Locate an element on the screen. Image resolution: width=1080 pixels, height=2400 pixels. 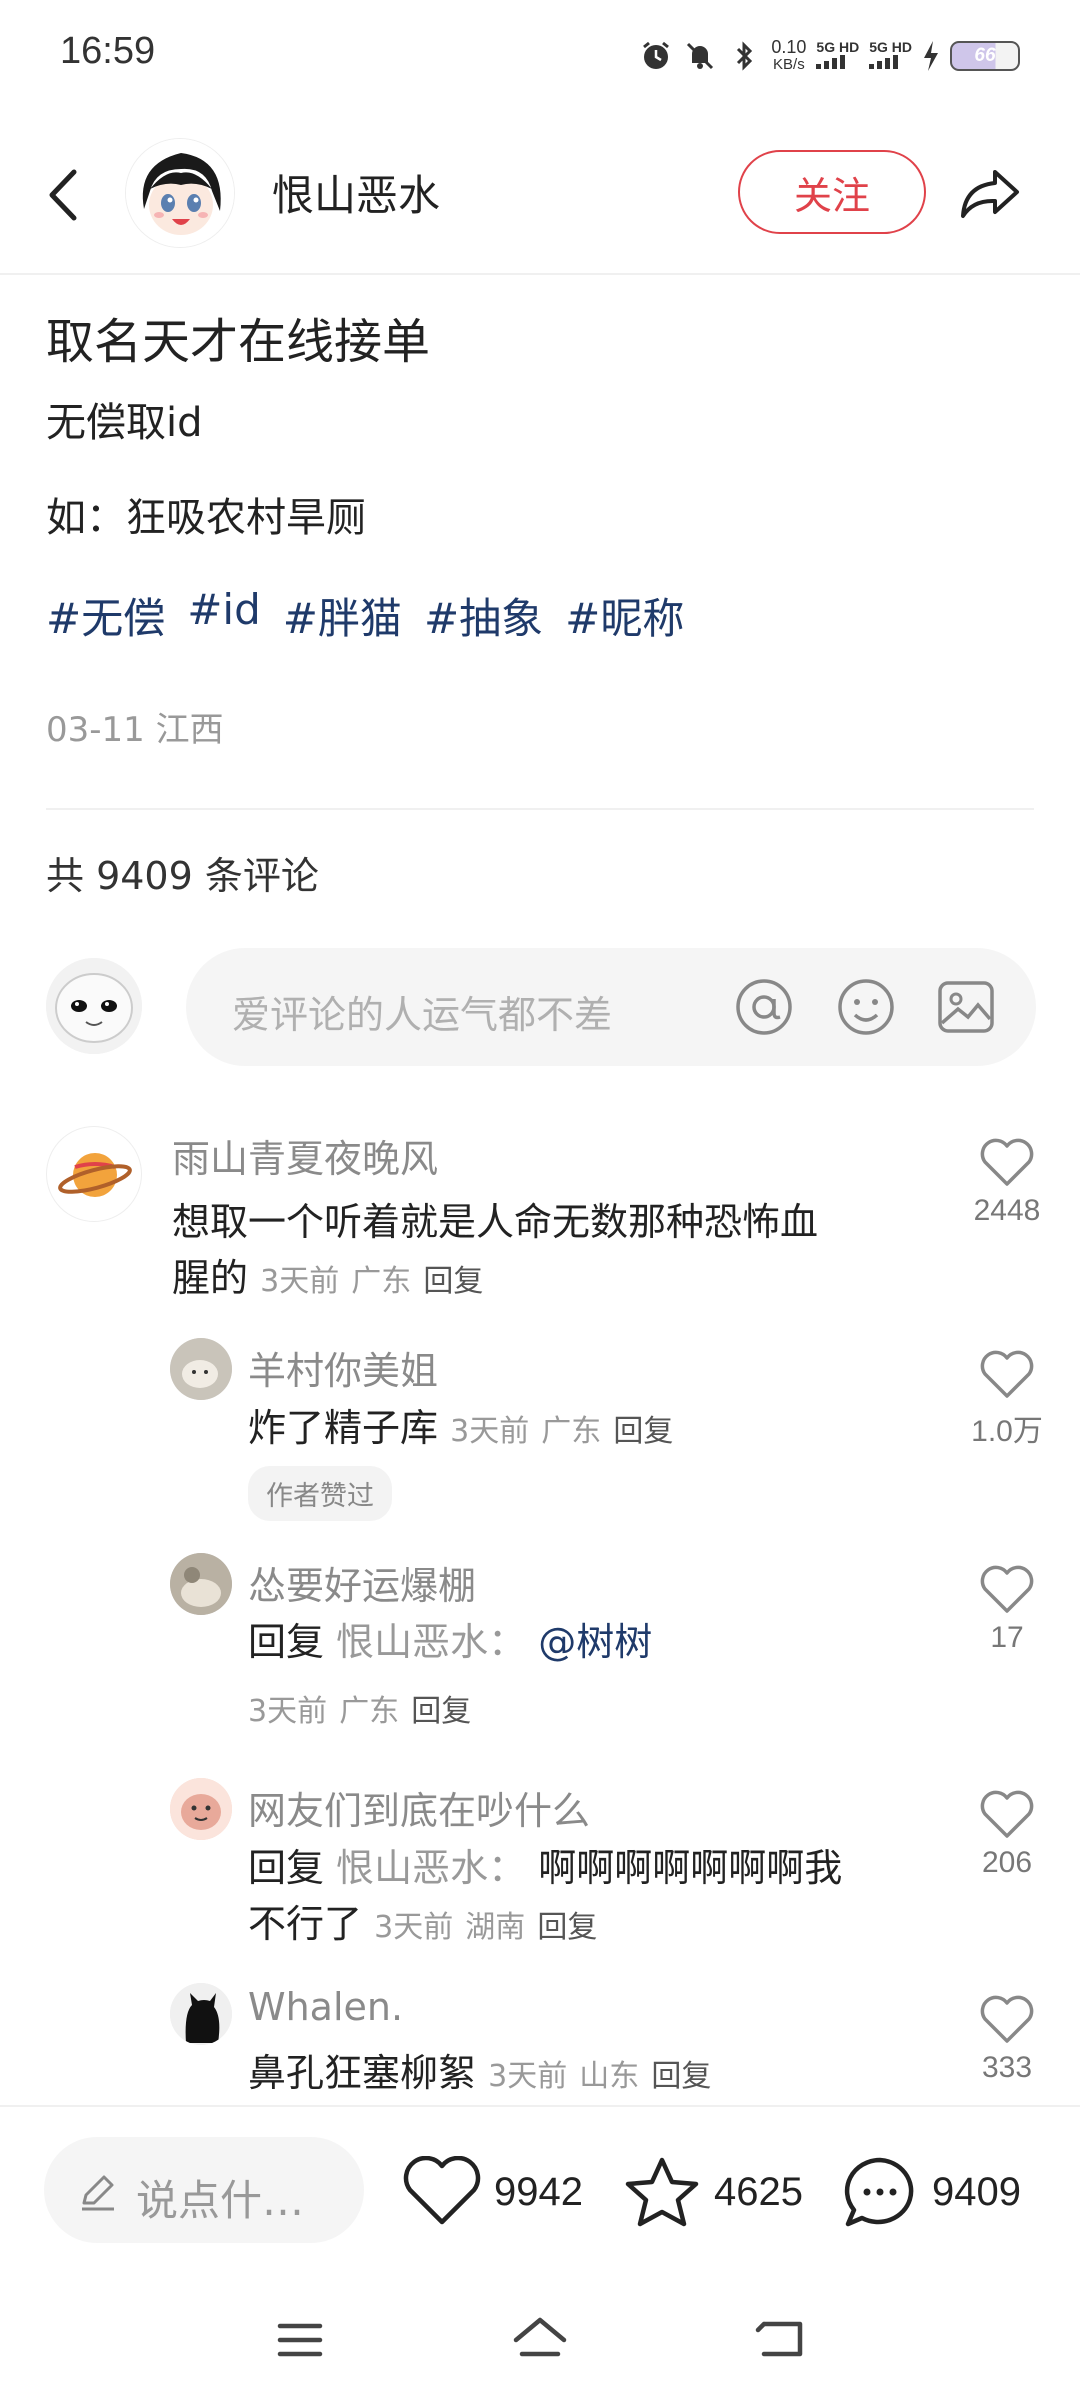
photo-avatar-icon is located at coordinates (201, 1584).